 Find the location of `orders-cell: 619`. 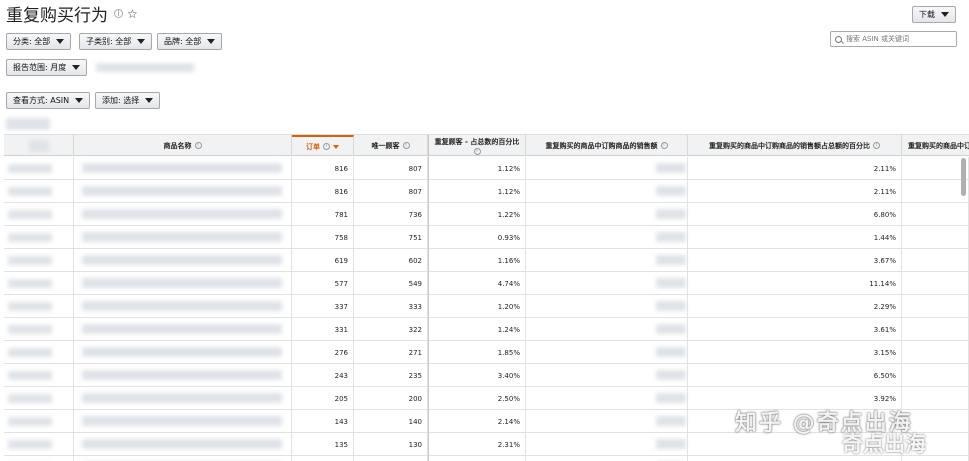

orders-cell: 619 is located at coordinates (323, 260).